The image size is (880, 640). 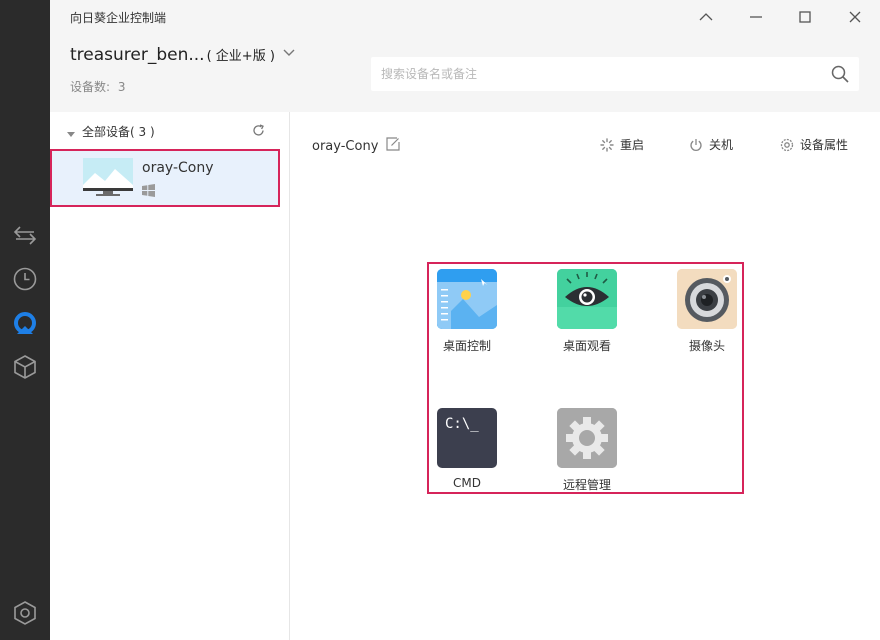 I want to click on search-input, so click(x=591, y=74).